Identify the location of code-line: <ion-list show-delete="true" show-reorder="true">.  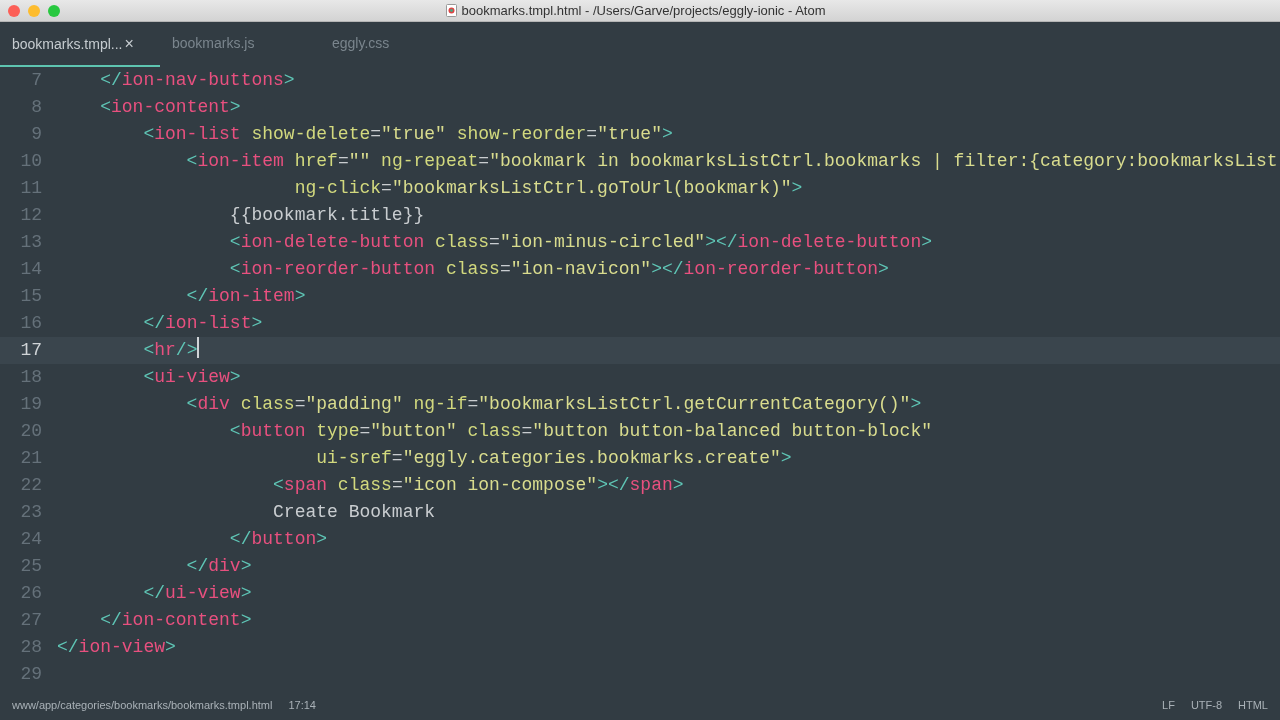
(407, 134).